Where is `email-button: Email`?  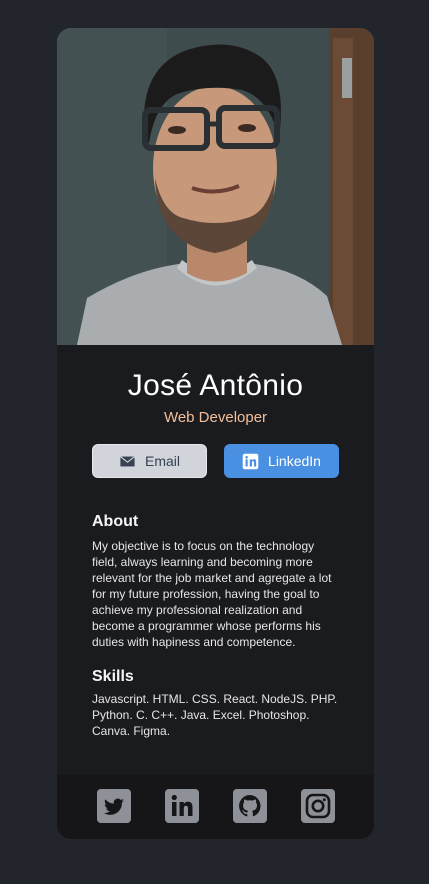 email-button: Email is located at coordinates (149, 461).